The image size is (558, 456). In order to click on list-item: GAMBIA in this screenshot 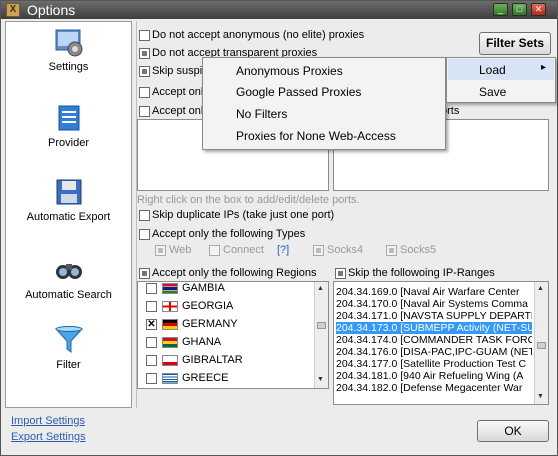, I will do `click(223, 290)`.